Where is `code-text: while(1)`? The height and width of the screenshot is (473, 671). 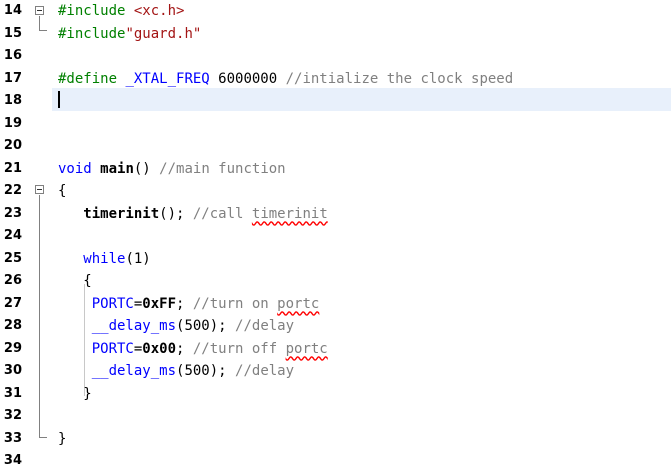 code-text: while(1) is located at coordinates (104, 259).